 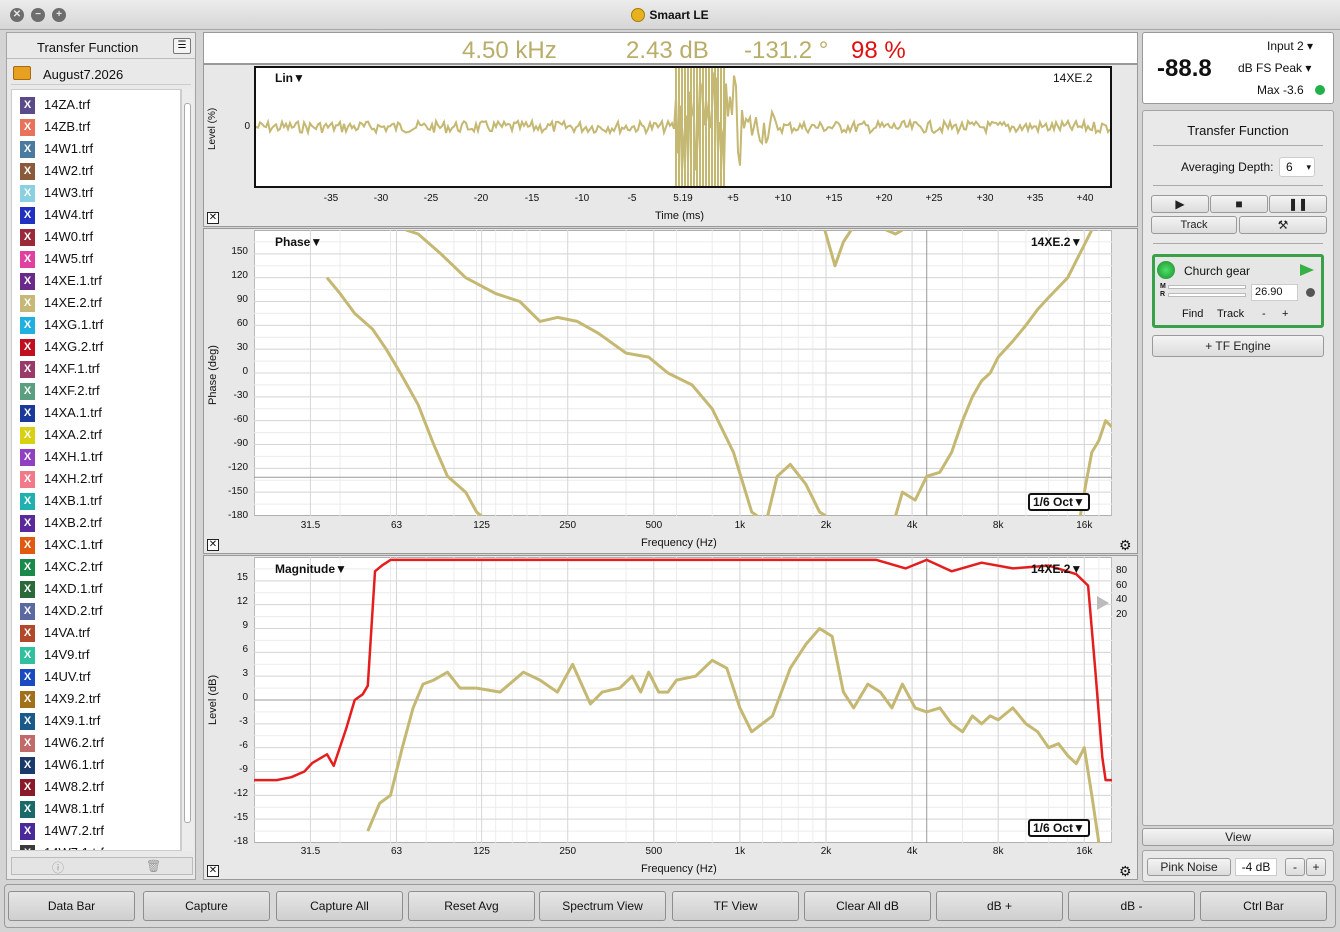 I want to click on file-name: 14XD.2.trf, so click(x=73, y=610).